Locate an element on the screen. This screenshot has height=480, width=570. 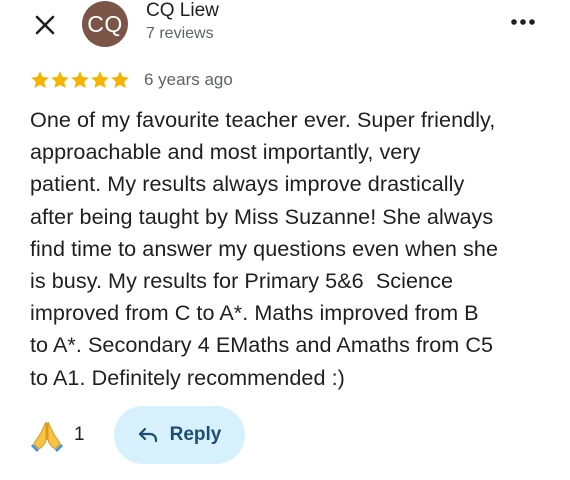
star-rating is located at coordinates (80, 80).